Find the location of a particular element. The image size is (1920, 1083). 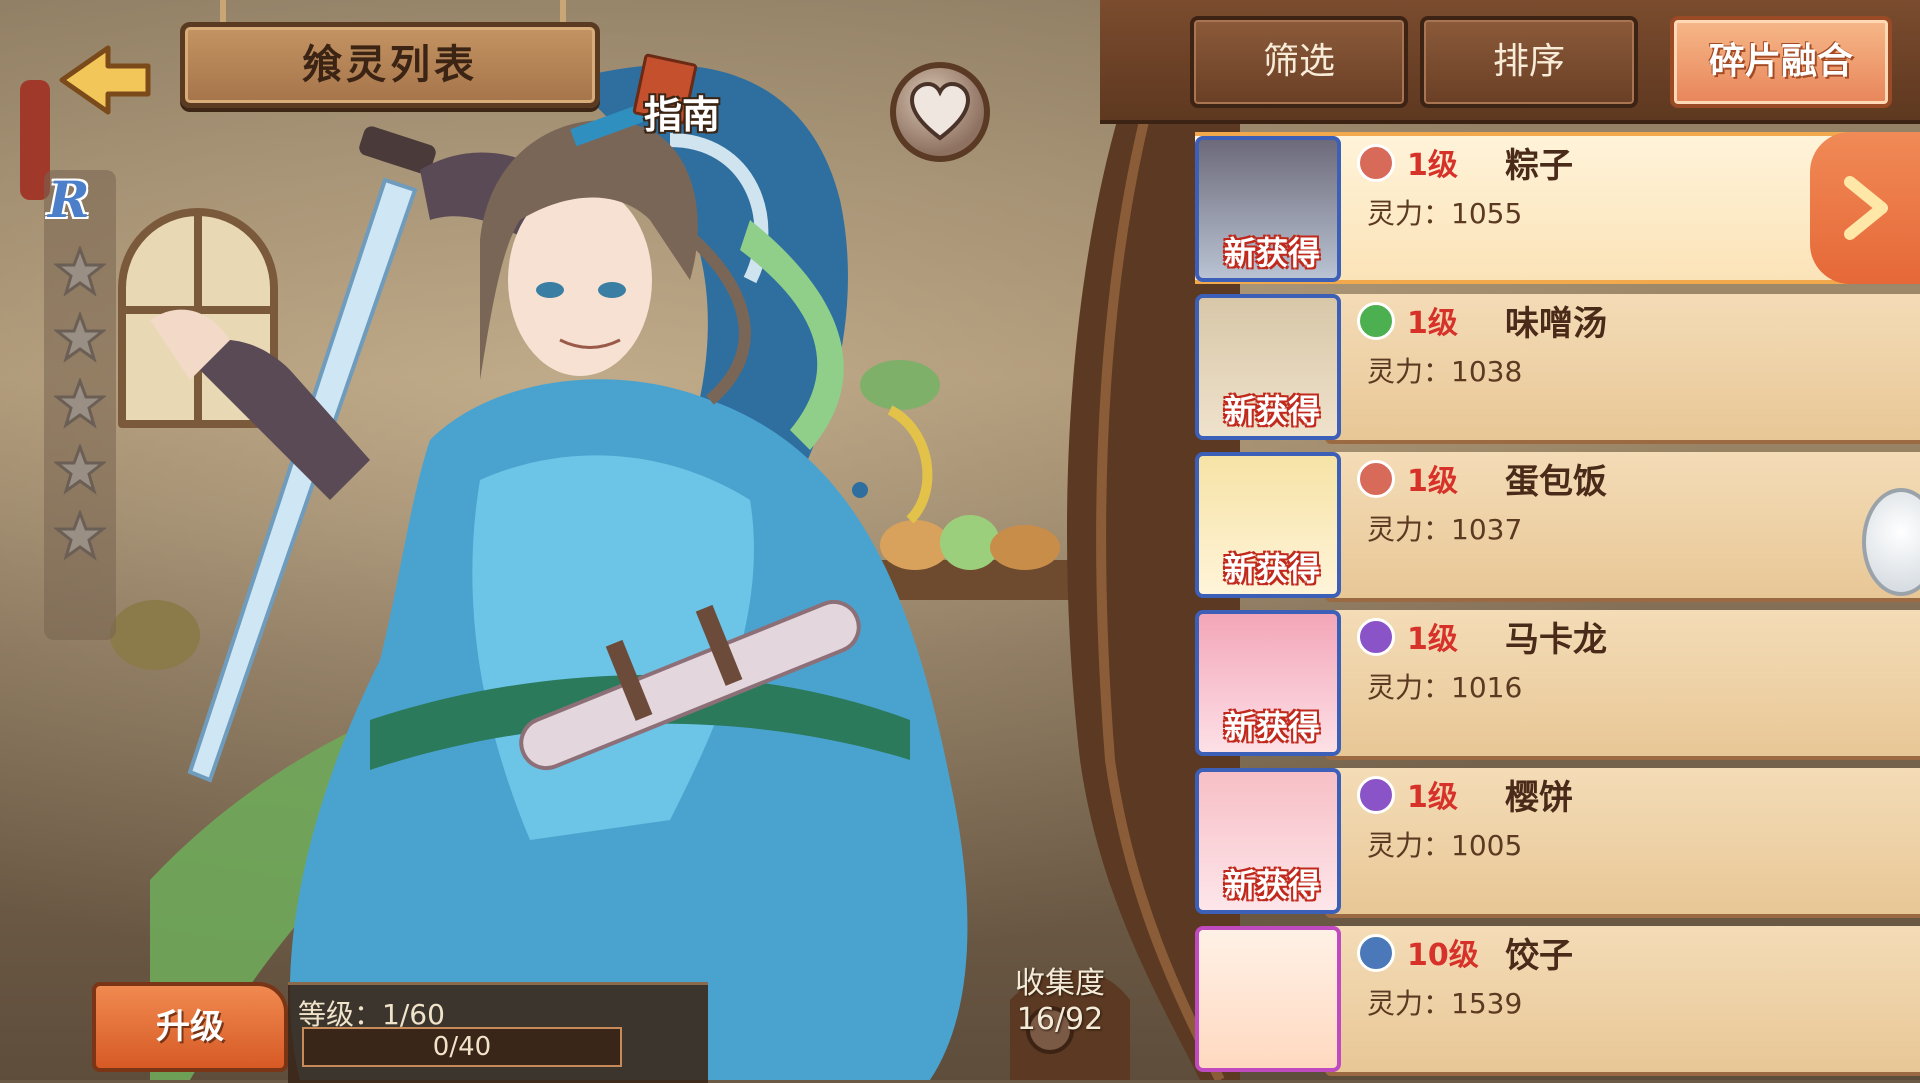

list-item: 新获得 1级 马卡龙 灵力：1016 is located at coordinates (1557, 683).